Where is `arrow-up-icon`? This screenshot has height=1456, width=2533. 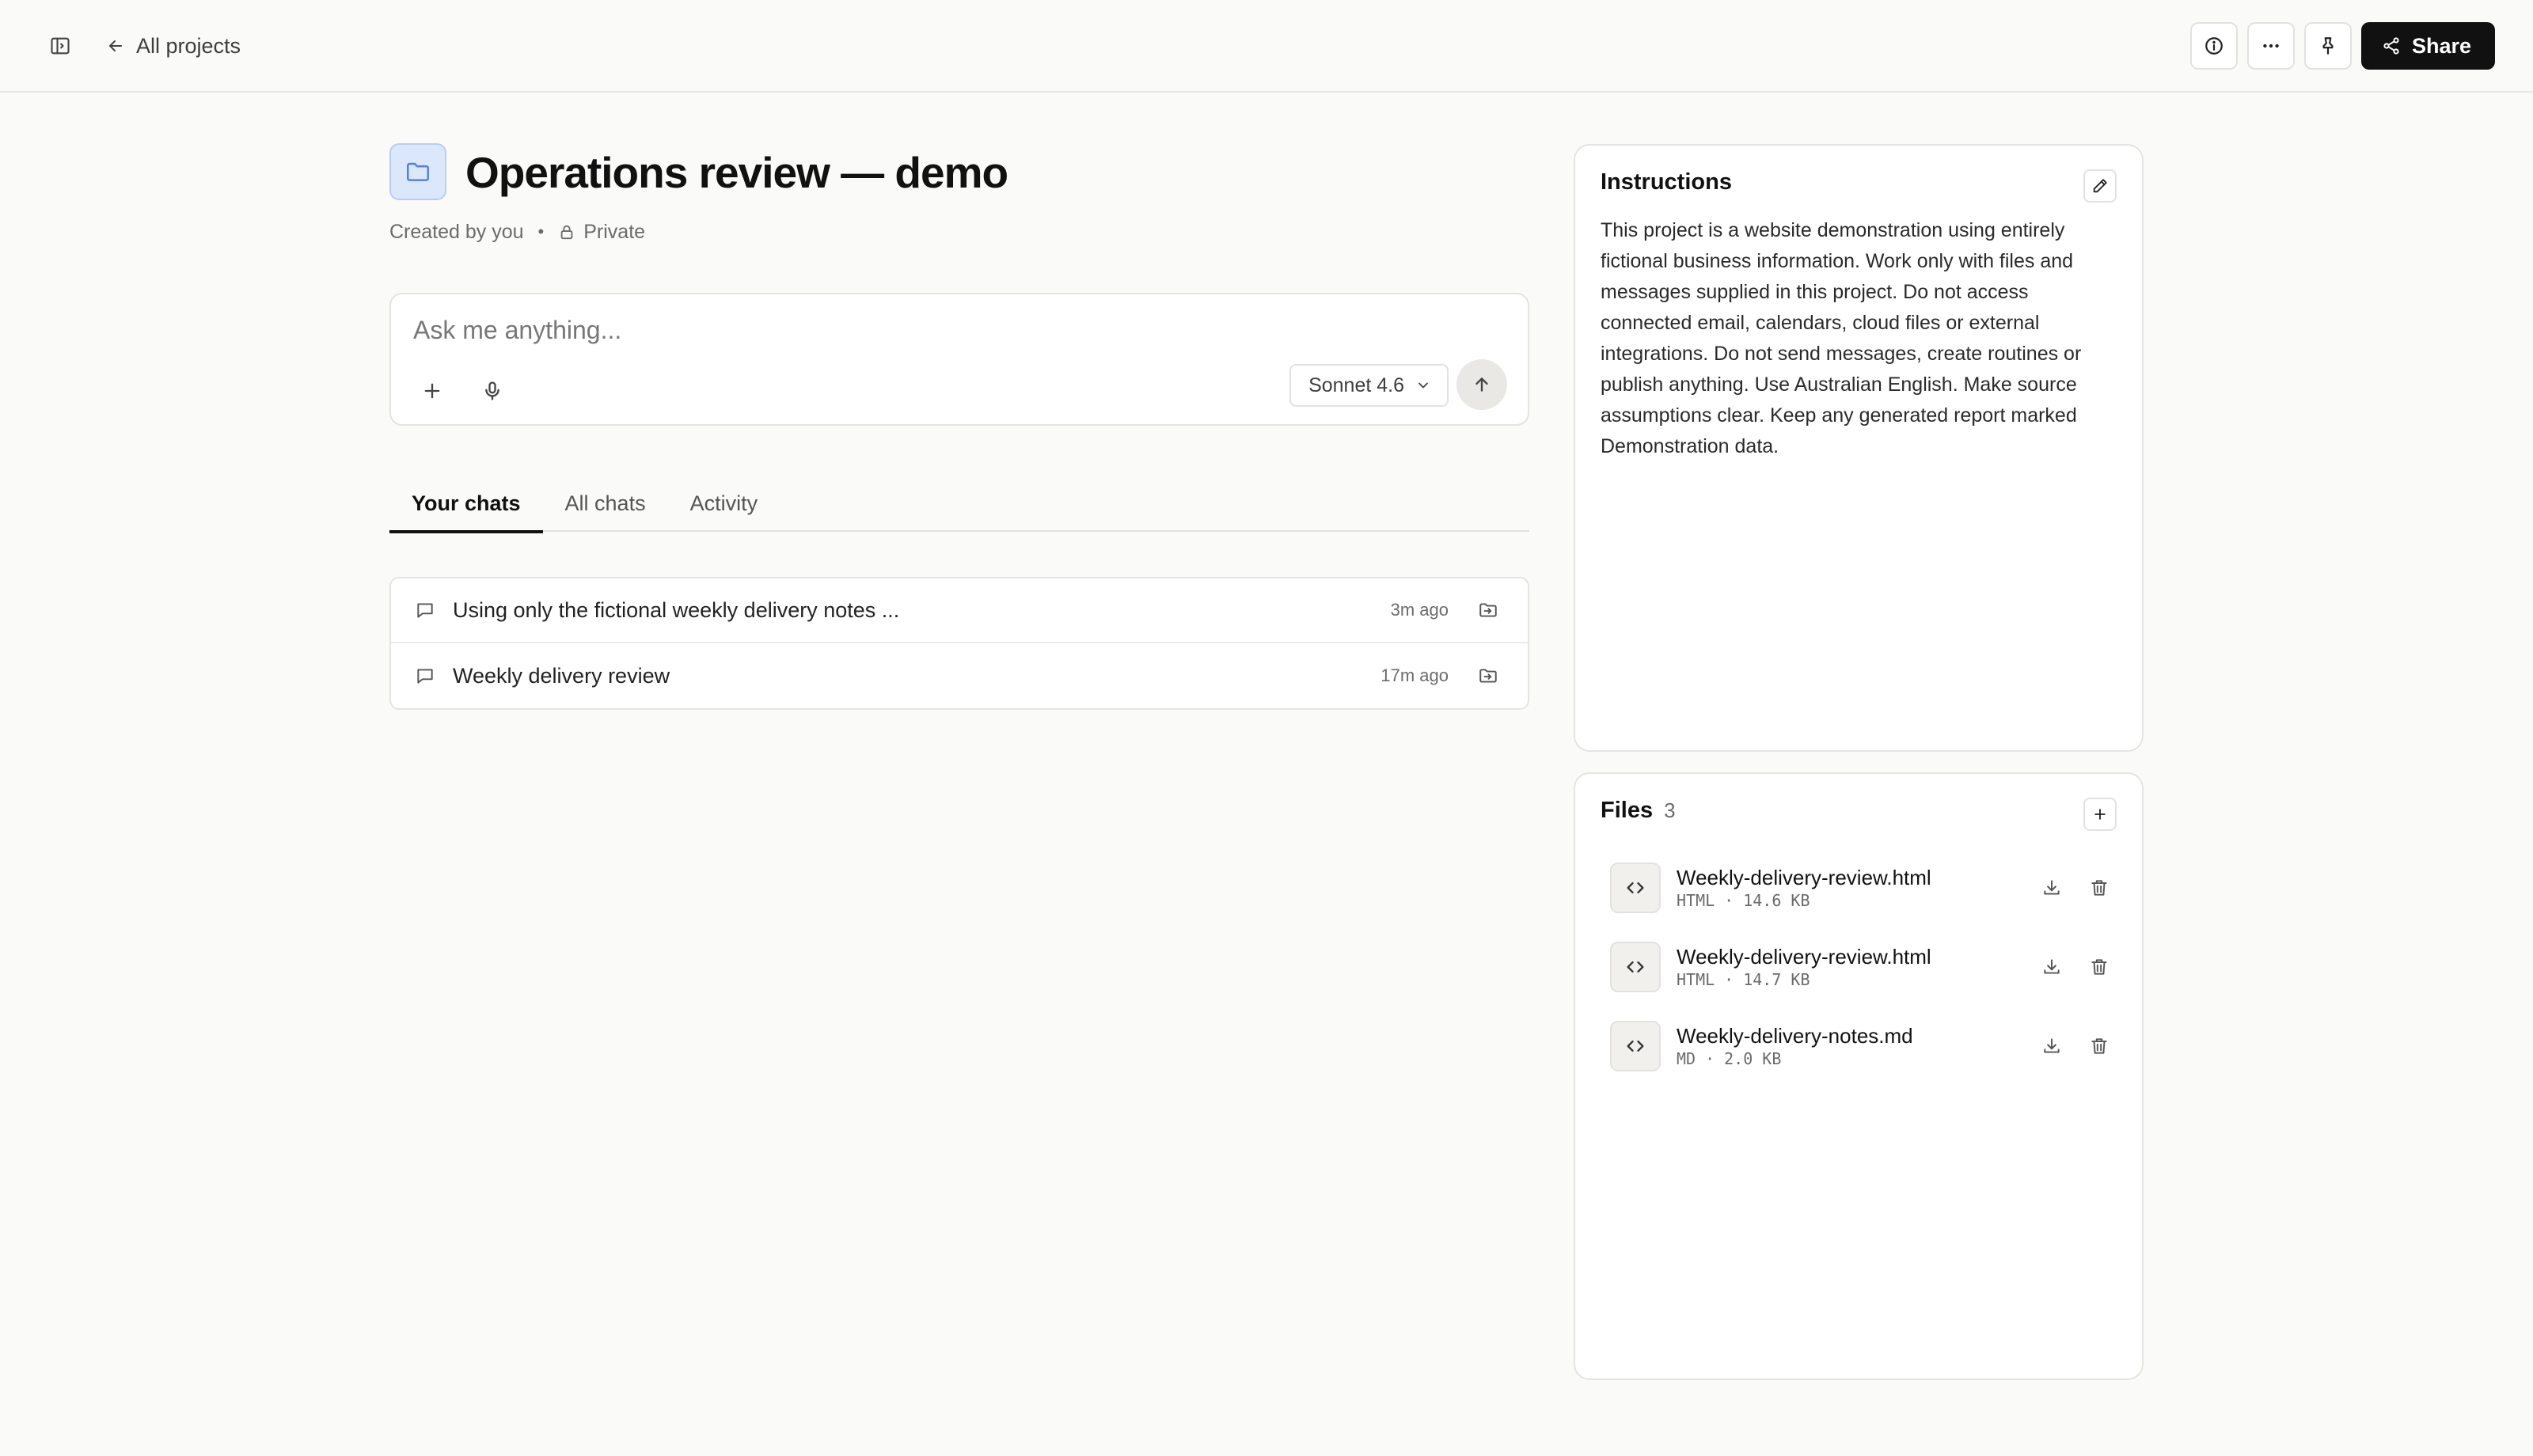 arrow-up-icon is located at coordinates (1481, 384).